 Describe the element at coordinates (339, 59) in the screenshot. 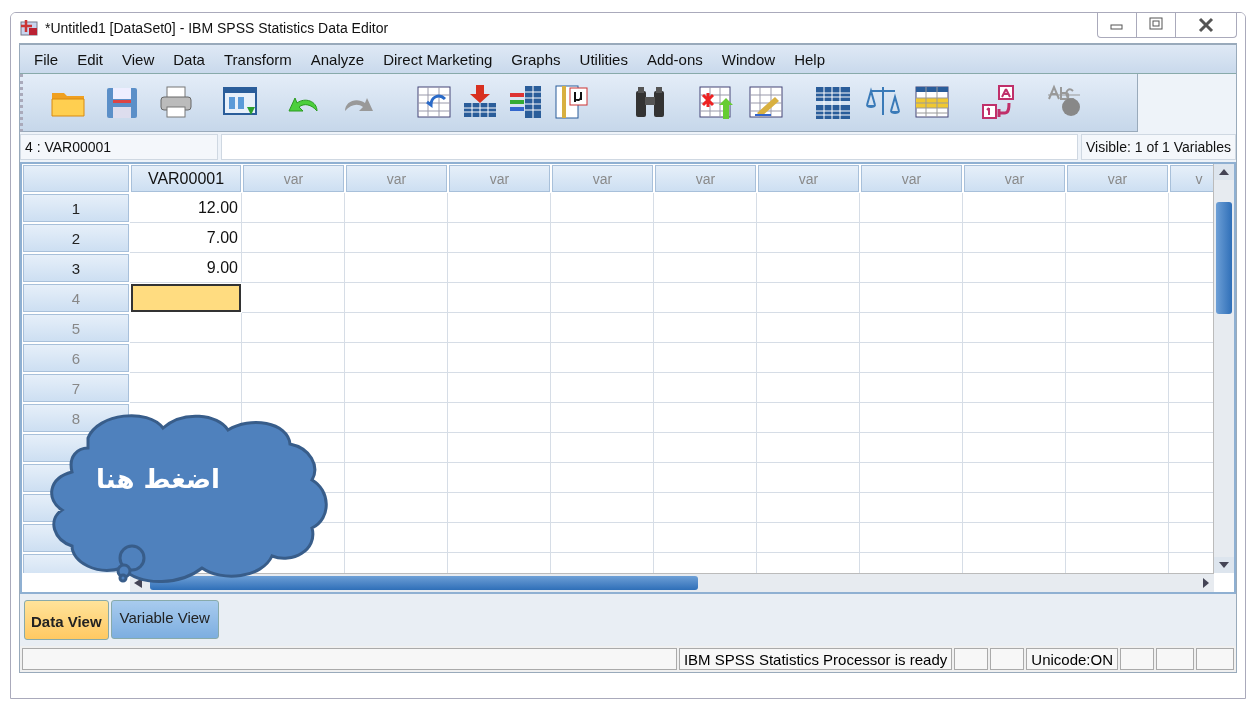

I see `menu-item: Analyze` at that location.